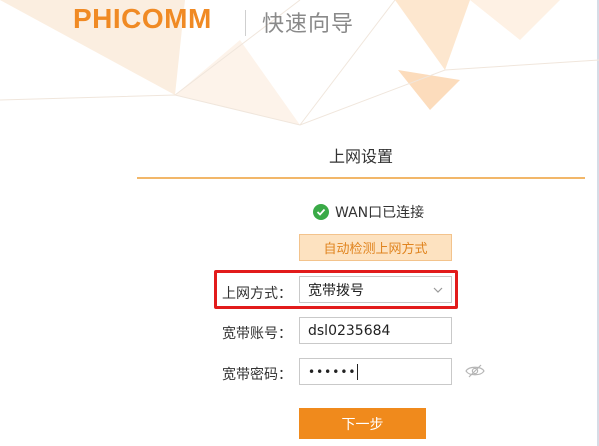 Image resolution: width=599 pixels, height=446 pixels. I want to click on password-label: 宽带密码：, so click(257, 375).